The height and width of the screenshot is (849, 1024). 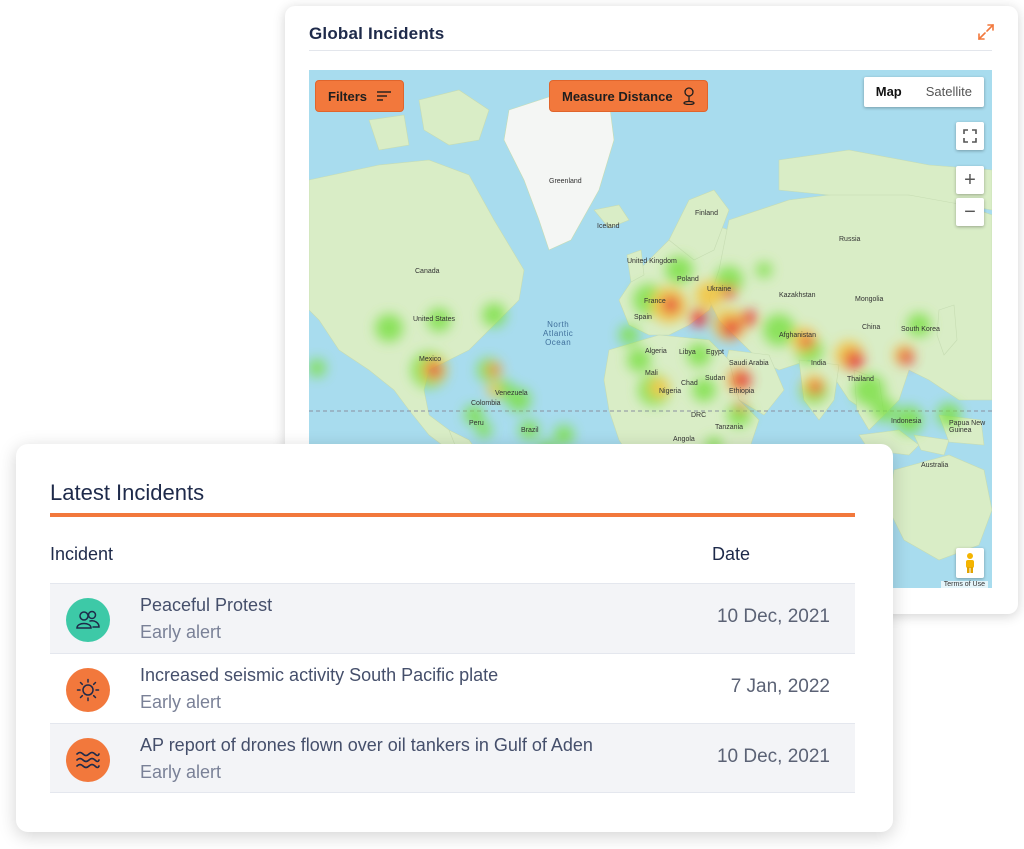 What do you see at coordinates (920, 329) in the screenshot?
I see `map-label-south-korea: South Korea` at bounding box center [920, 329].